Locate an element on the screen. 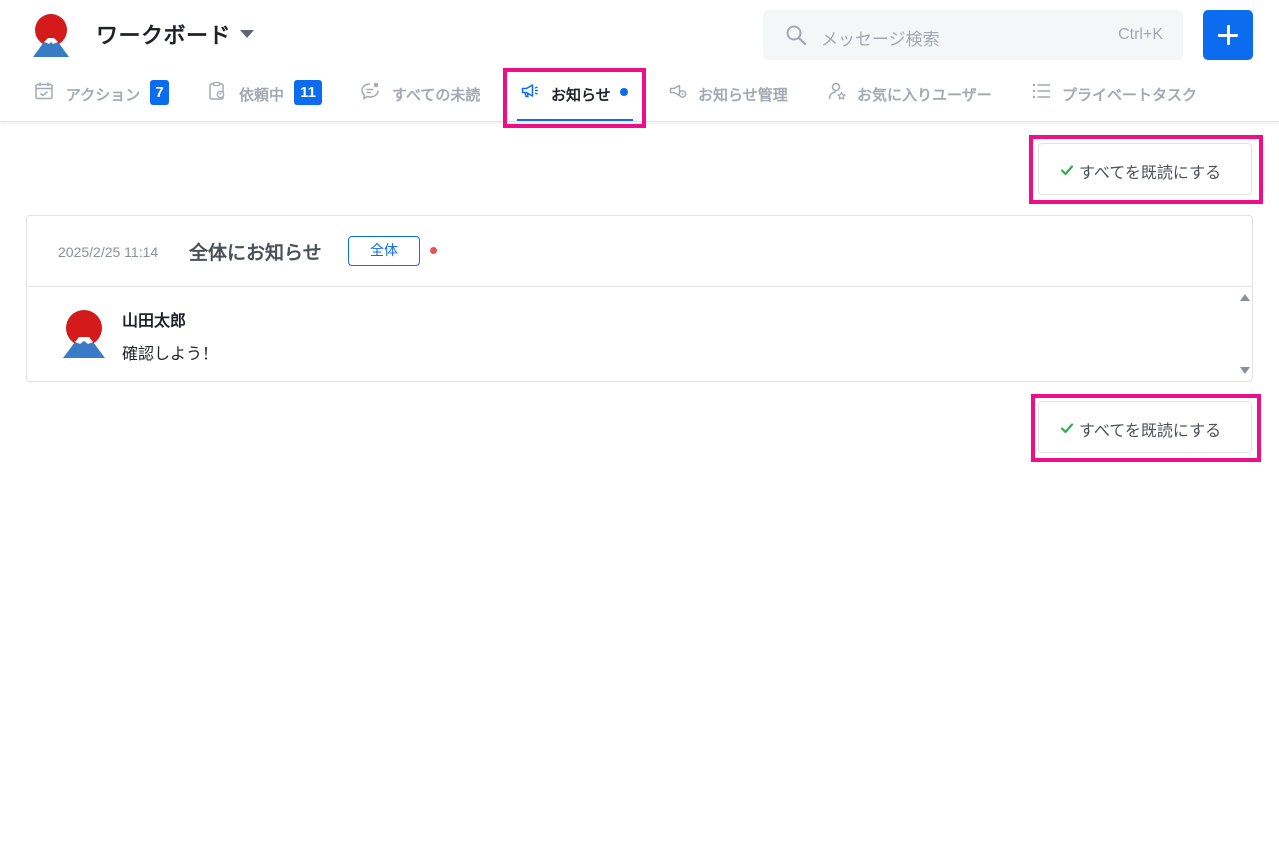 This screenshot has height=843, width=1279. fuji-sun-logo-icon is located at coordinates (51, 35).